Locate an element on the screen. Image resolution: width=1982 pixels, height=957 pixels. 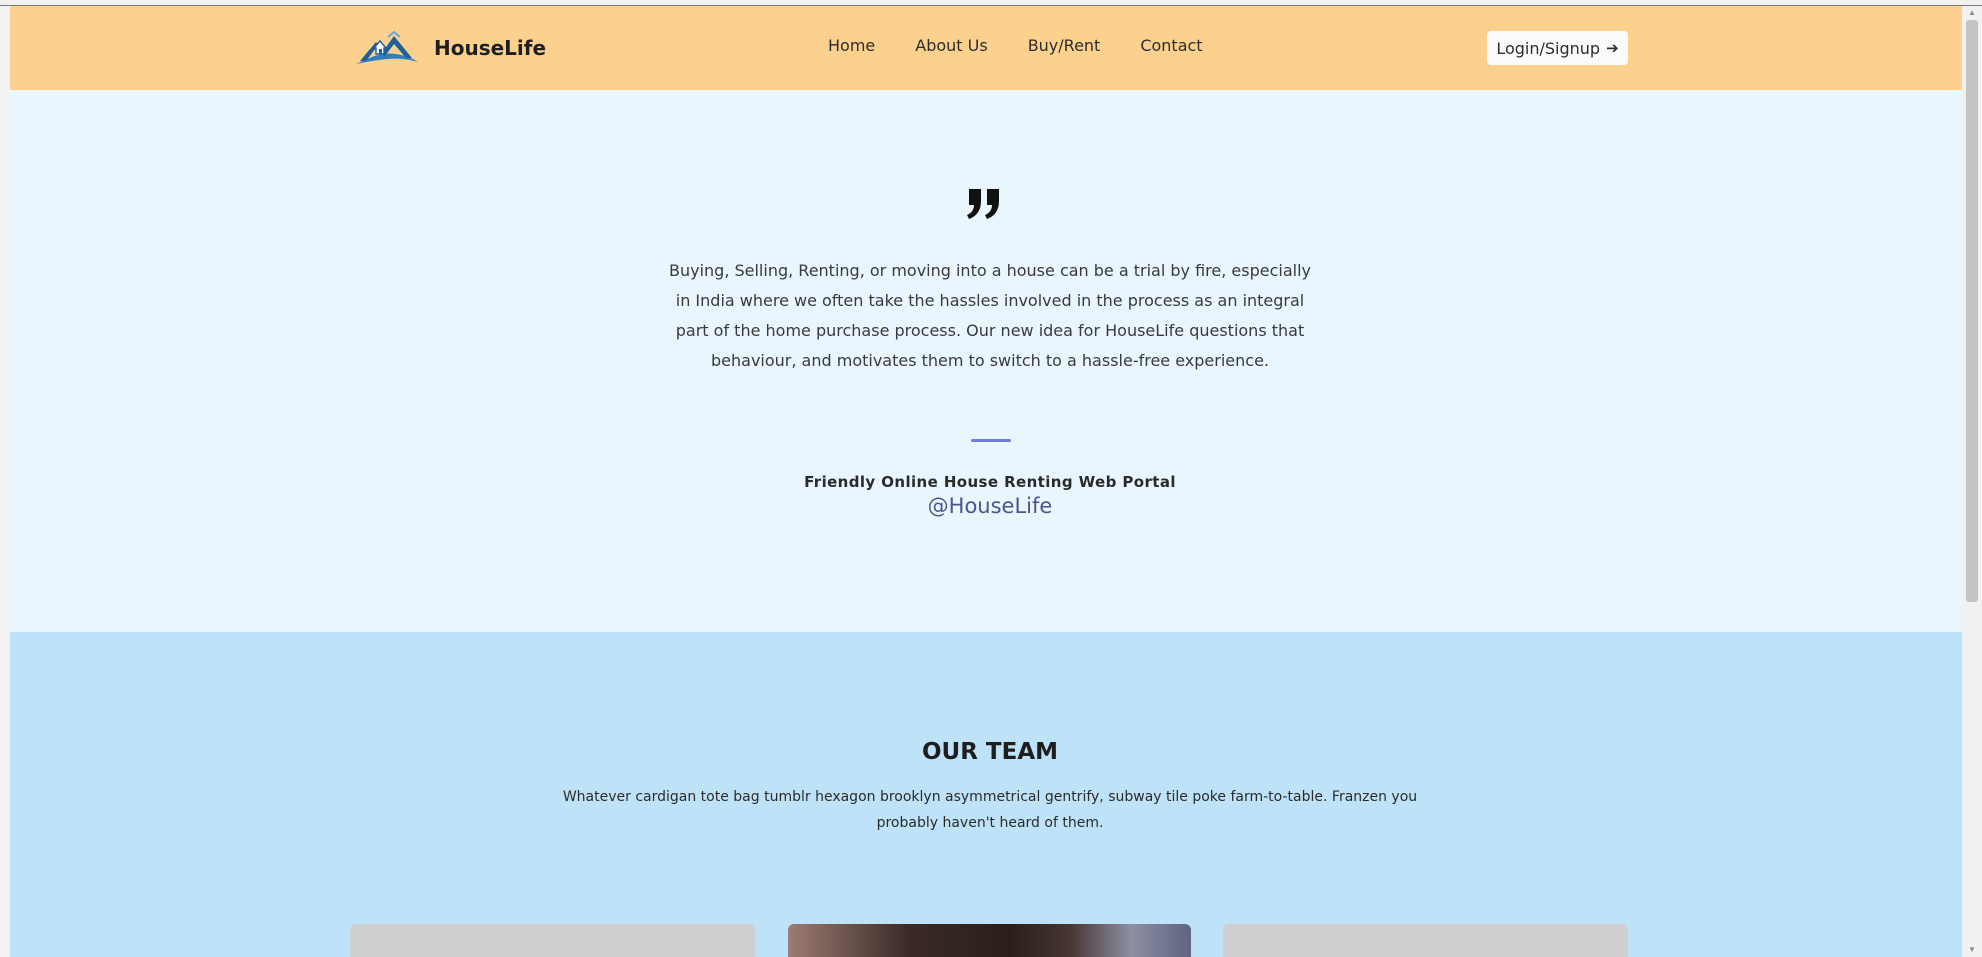
accent-divider is located at coordinates (991, 440).